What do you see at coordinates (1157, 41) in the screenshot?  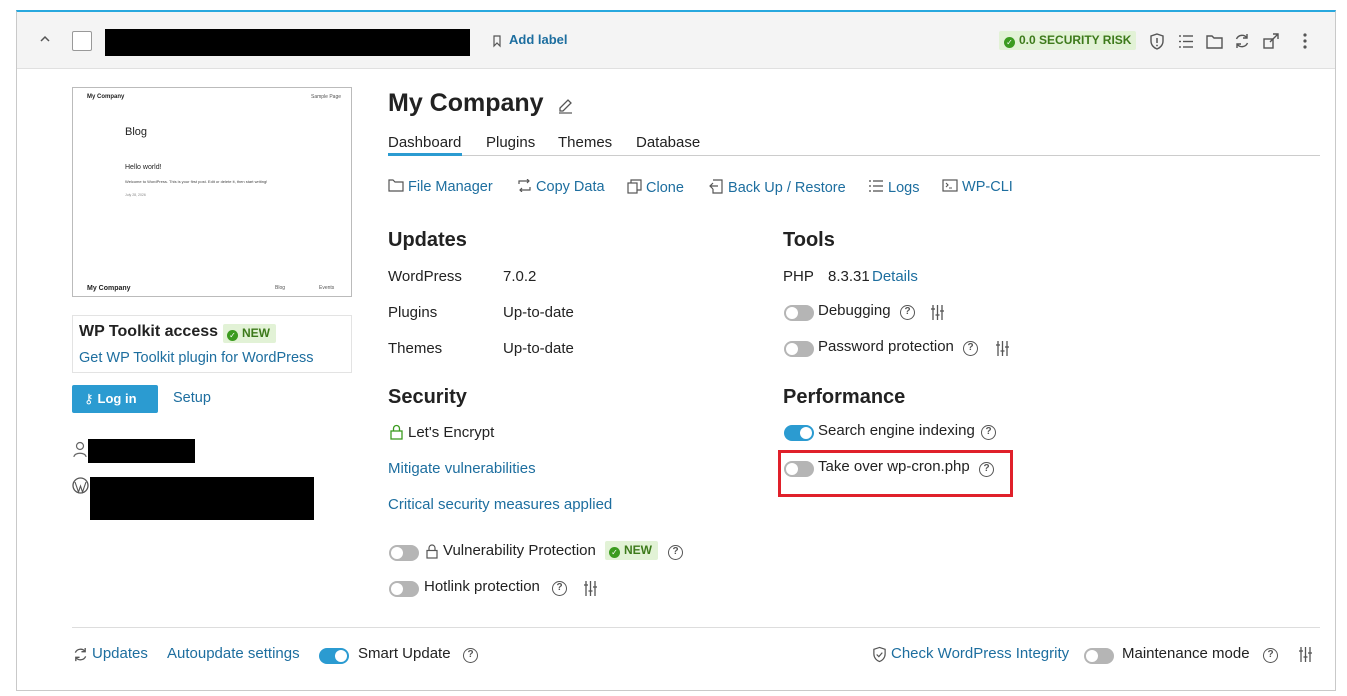 I see `shield-icon` at bounding box center [1157, 41].